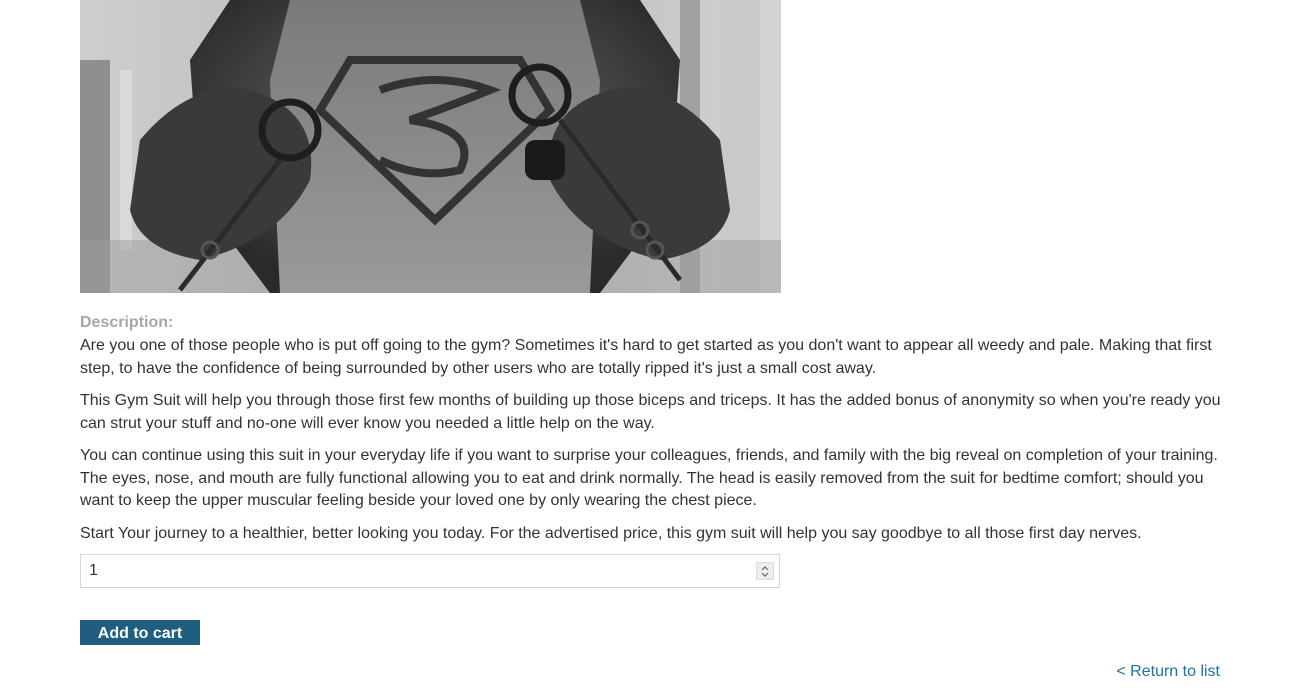 This screenshot has height=693, width=1296. What do you see at coordinates (140, 632) in the screenshot?
I see `add-to-cart-button: Add to cart` at bounding box center [140, 632].